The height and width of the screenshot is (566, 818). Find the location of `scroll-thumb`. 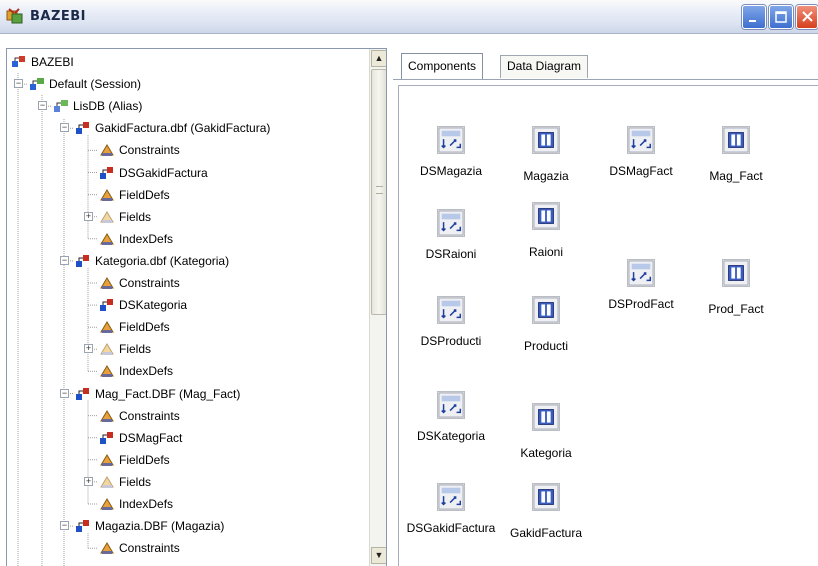

scroll-thumb is located at coordinates (378, 192).